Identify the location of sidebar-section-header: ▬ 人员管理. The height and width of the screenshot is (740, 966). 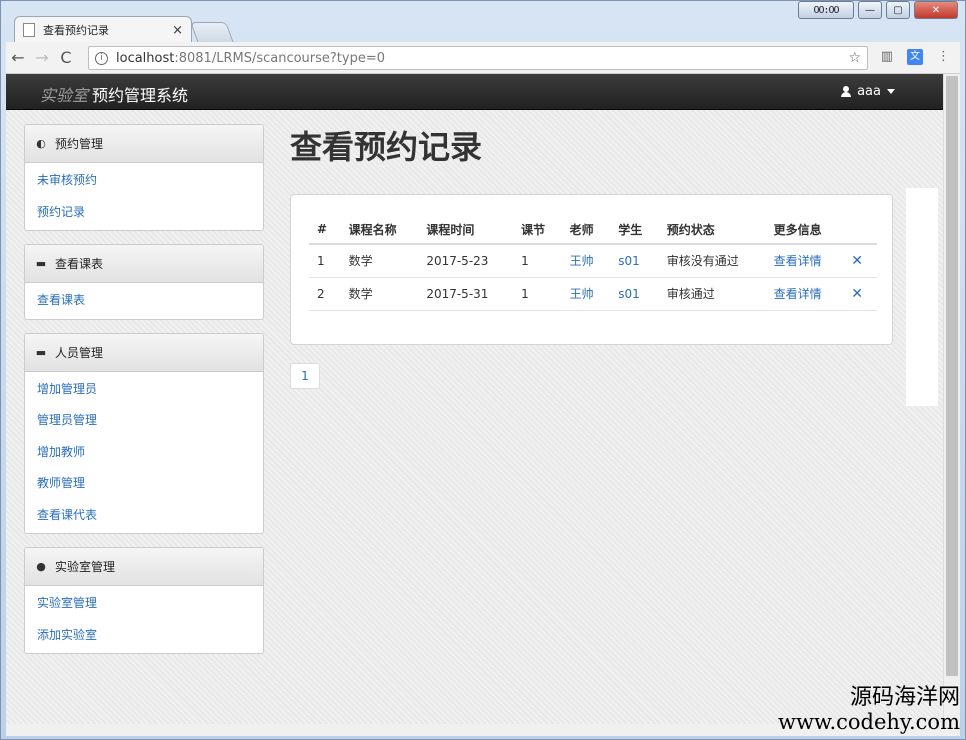
(144, 352).